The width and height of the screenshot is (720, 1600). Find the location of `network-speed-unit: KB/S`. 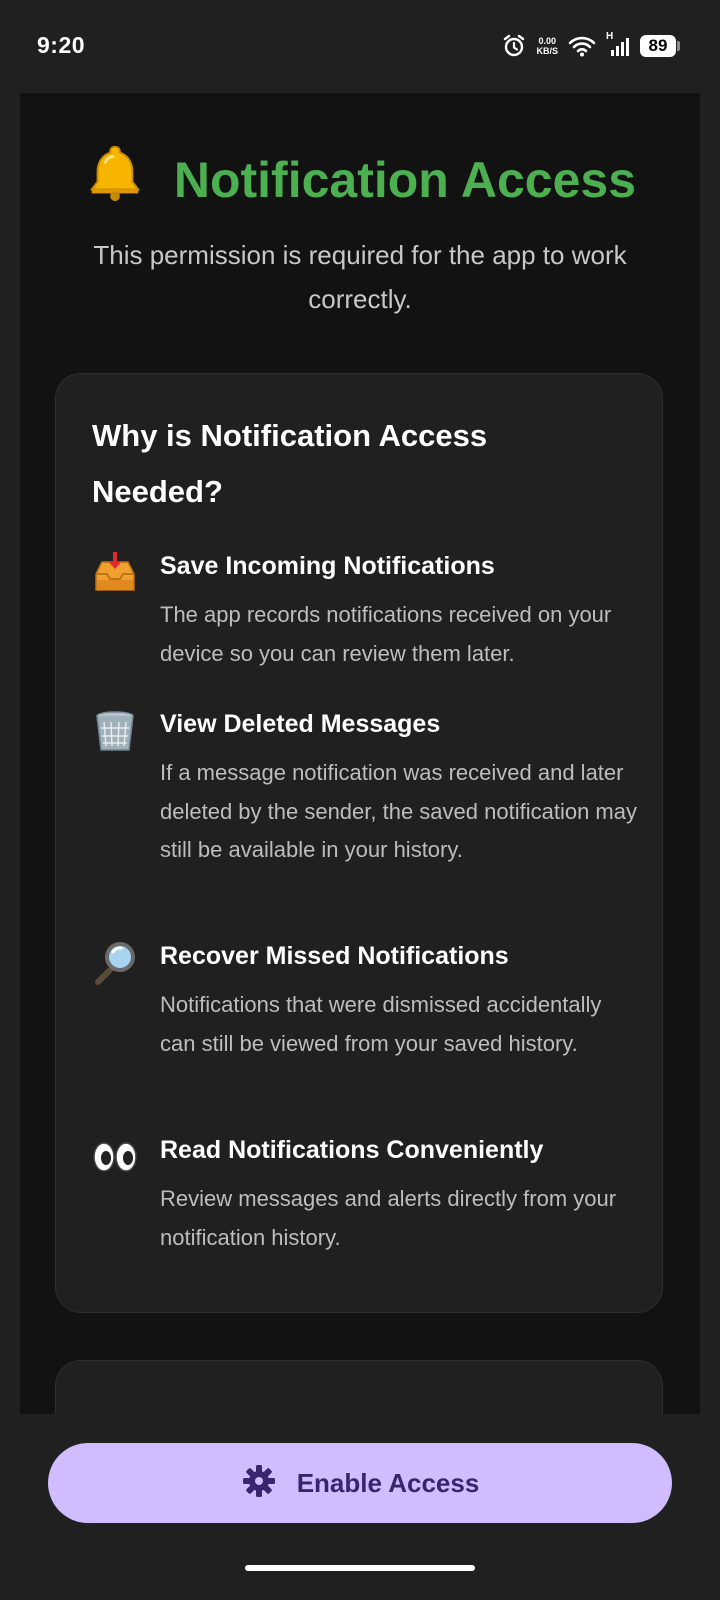

network-speed-unit: KB/S is located at coordinates (547, 51).